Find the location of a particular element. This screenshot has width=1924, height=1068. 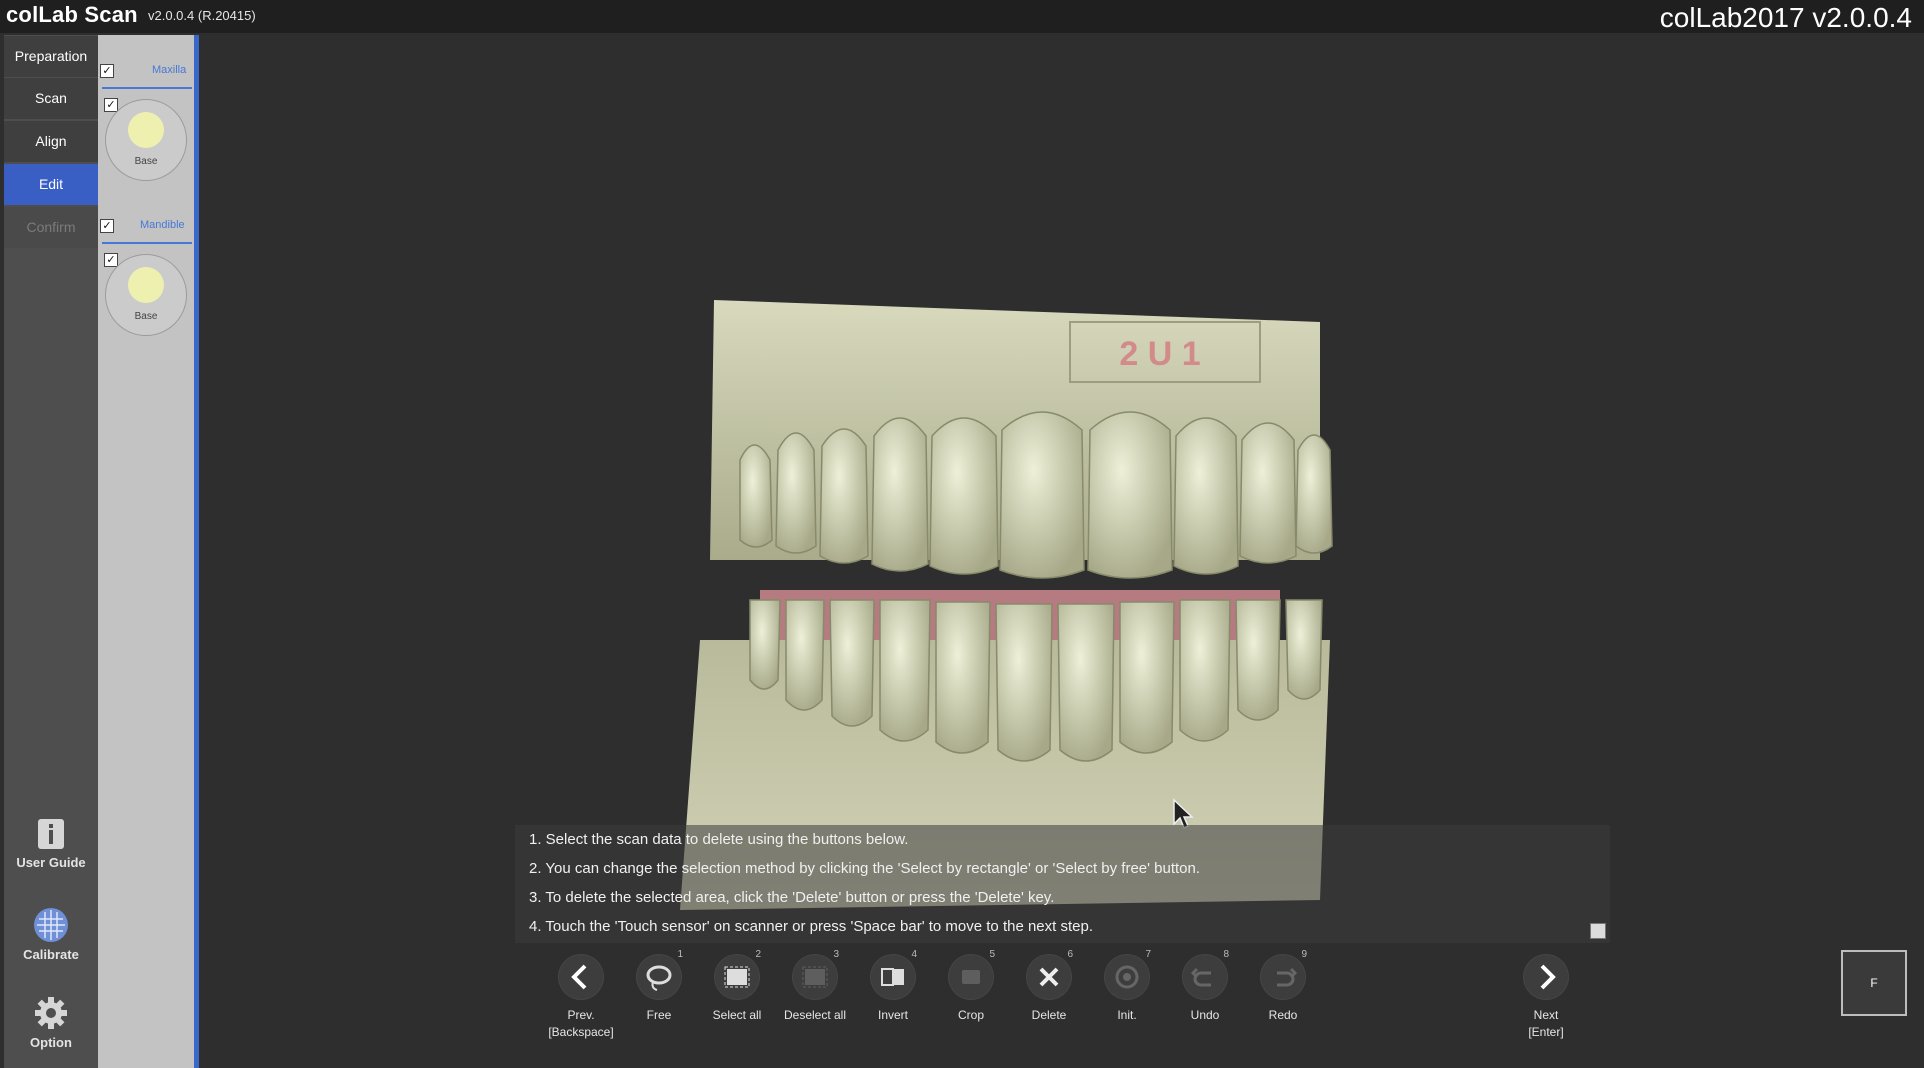

window-title: colLab2017 v2.0.0.4 is located at coordinates (1785, 17).